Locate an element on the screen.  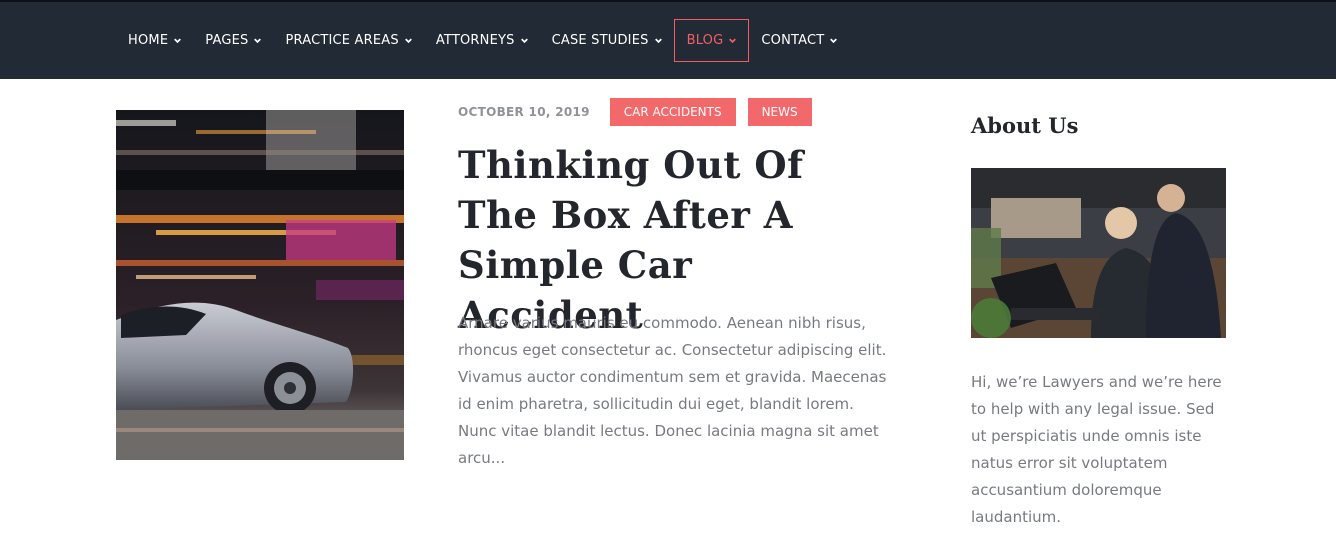
nav-item-case-studies: CASE STUDIES is located at coordinates (607, 40).